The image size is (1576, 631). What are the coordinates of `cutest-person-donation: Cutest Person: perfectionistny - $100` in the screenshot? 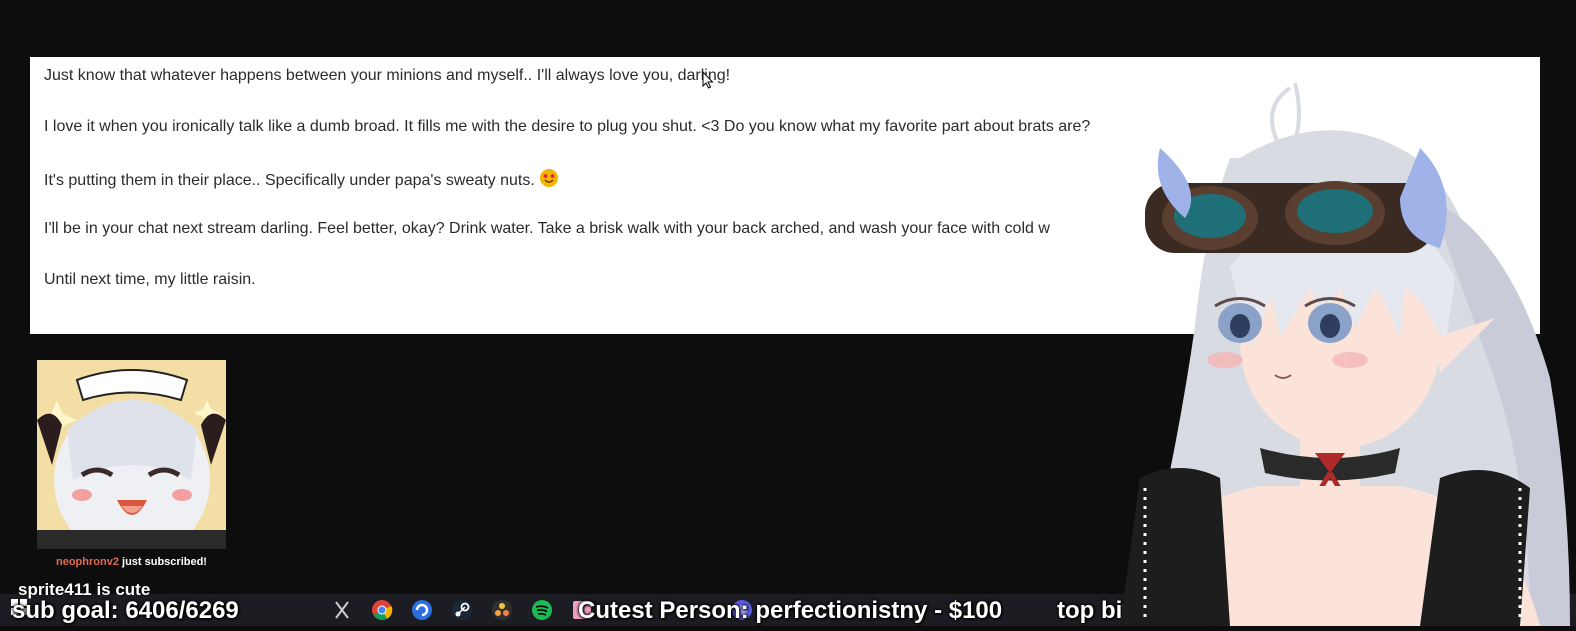 It's located at (790, 610).